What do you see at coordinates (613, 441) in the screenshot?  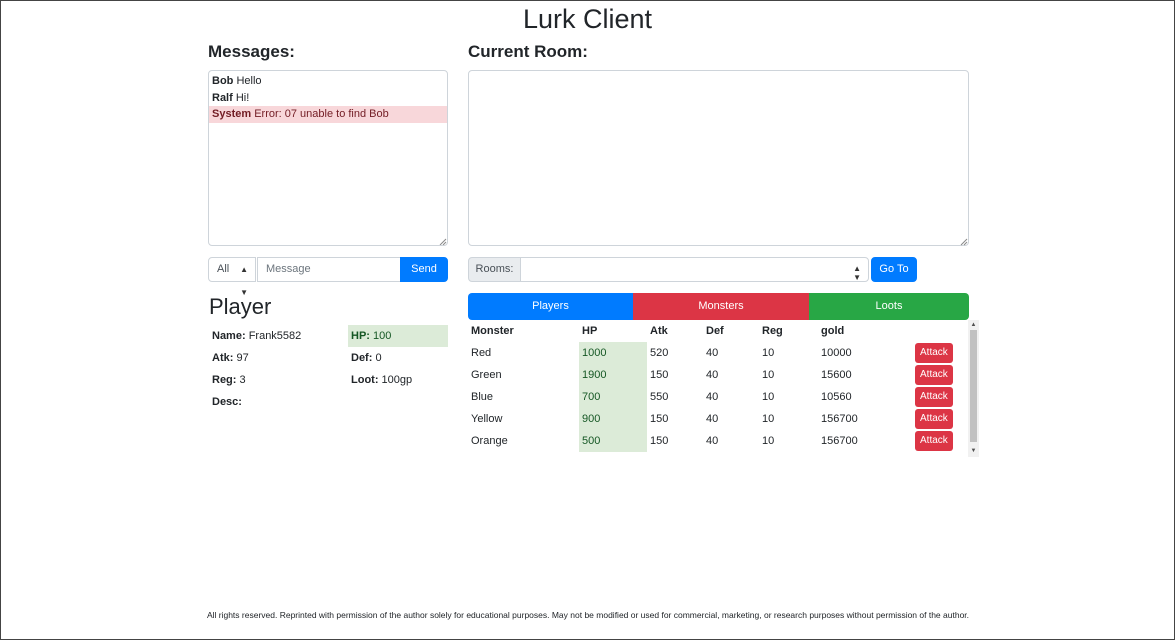 I see `monster-hp: 500` at bounding box center [613, 441].